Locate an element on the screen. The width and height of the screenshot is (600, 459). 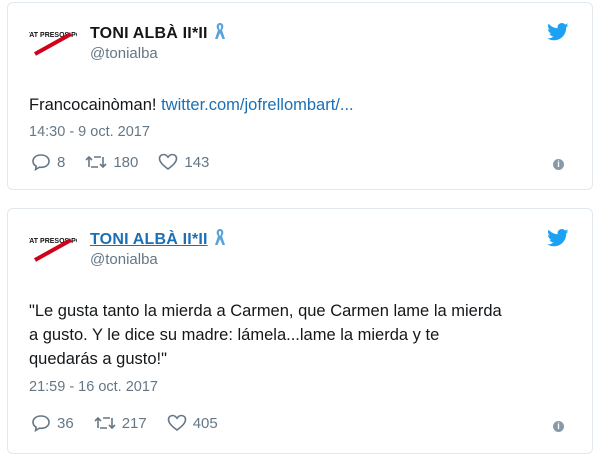
like-button: 405 is located at coordinates (192, 423).